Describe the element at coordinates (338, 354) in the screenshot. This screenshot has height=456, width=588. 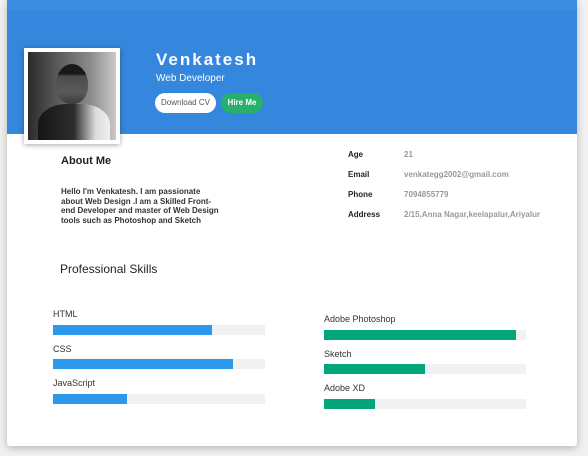
I see `skill-label-sketch: Sketch` at that location.